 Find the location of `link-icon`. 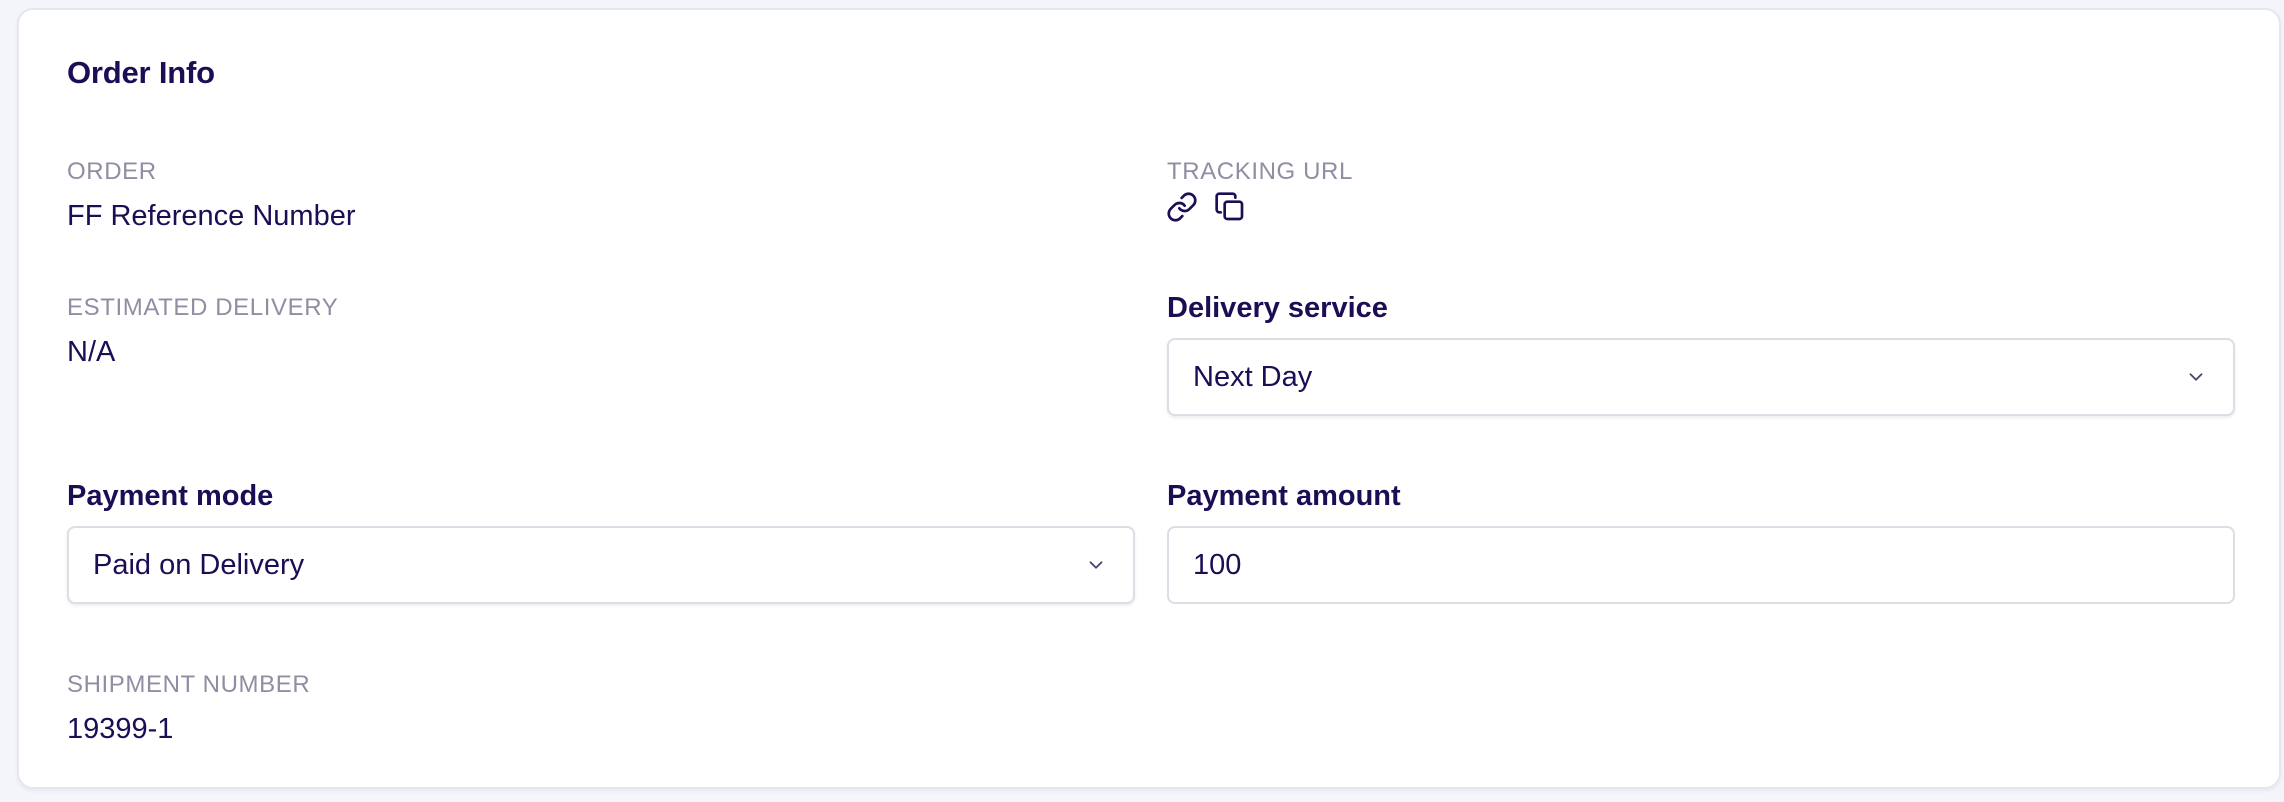

link-icon is located at coordinates (1182, 207).